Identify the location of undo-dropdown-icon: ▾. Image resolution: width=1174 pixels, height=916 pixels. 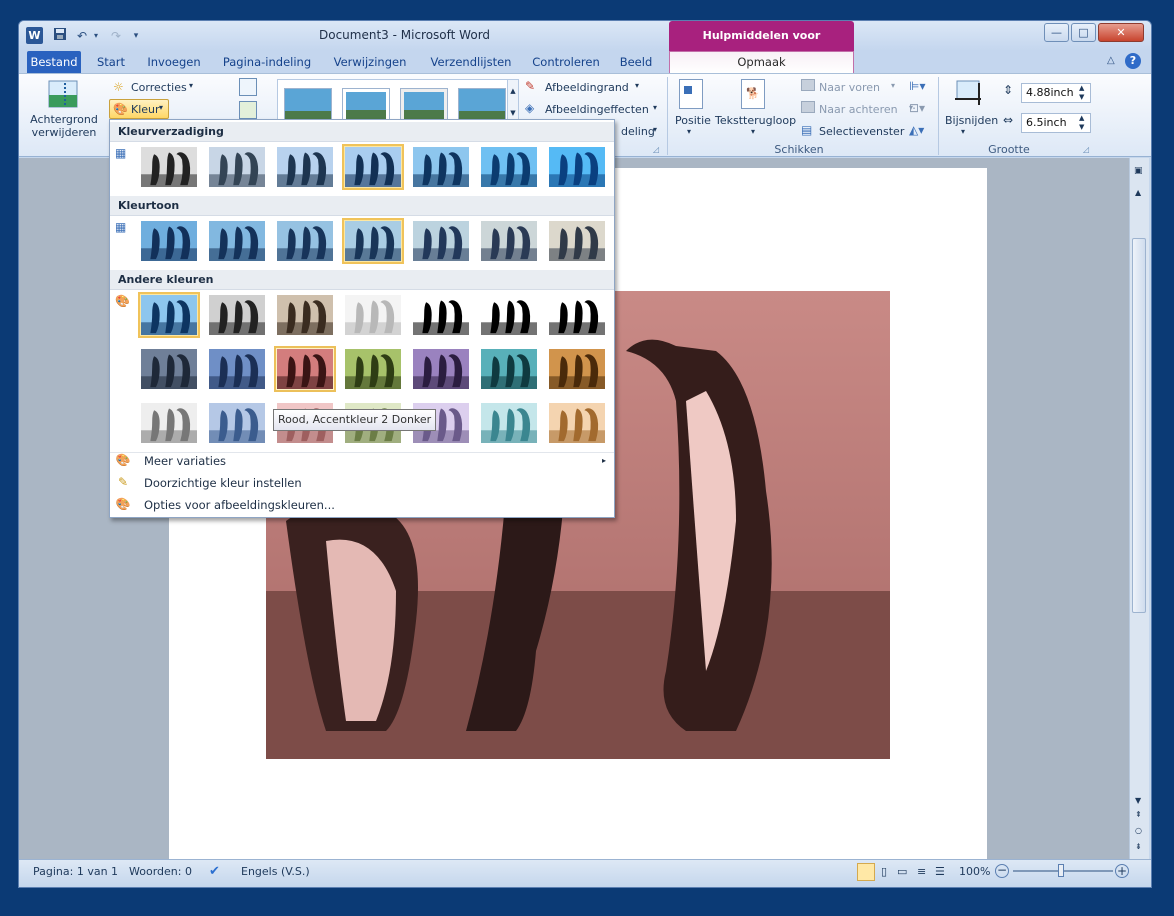
(96, 36).